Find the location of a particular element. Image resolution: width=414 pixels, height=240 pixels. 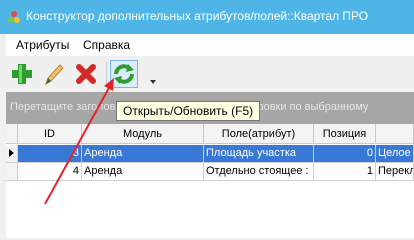

toolbar-separator is located at coordinates (106, 74).